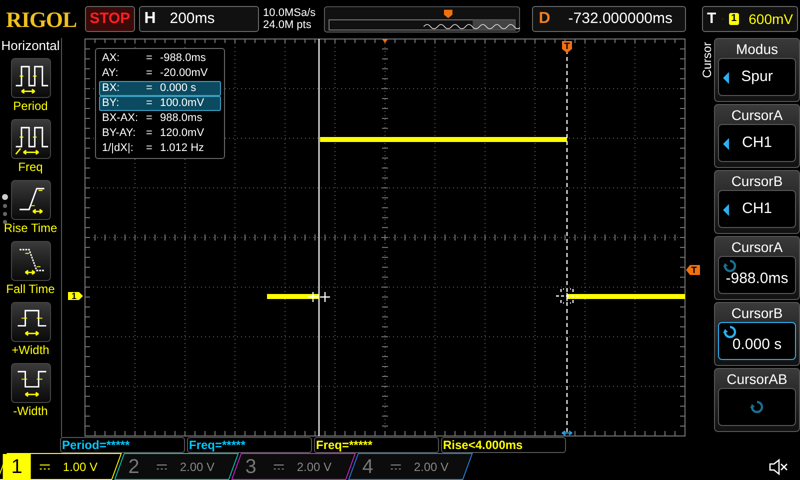 Image resolution: width=800 pixels, height=480 pixels. What do you see at coordinates (41, 20) in the screenshot?
I see `brand-logo: RIGOL` at bounding box center [41, 20].